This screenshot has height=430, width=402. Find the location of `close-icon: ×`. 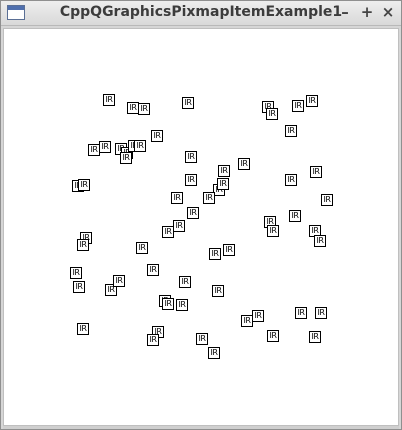

close-icon: × is located at coordinates (388, 12).